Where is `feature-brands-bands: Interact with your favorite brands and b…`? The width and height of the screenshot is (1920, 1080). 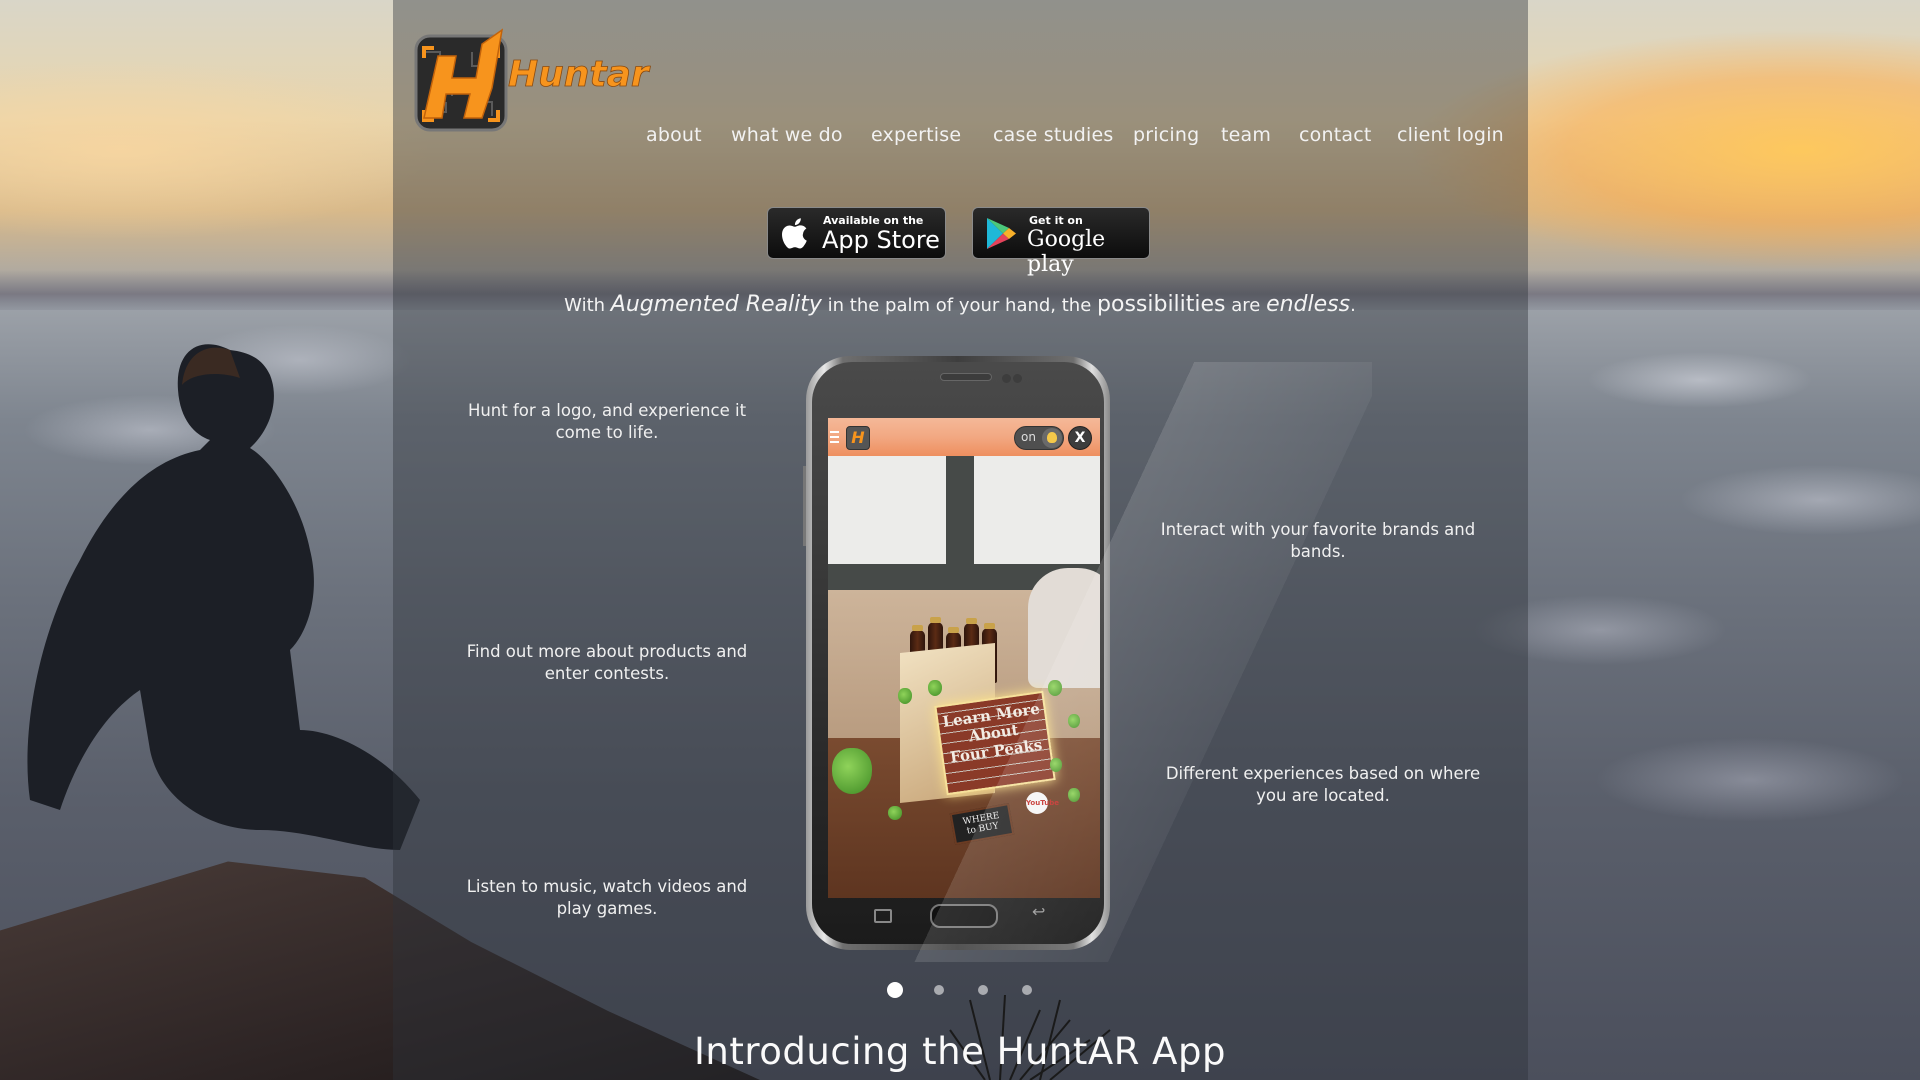 feature-brands-bands: Interact with your favorite brands and b… is located at coordinates (1318, 540).